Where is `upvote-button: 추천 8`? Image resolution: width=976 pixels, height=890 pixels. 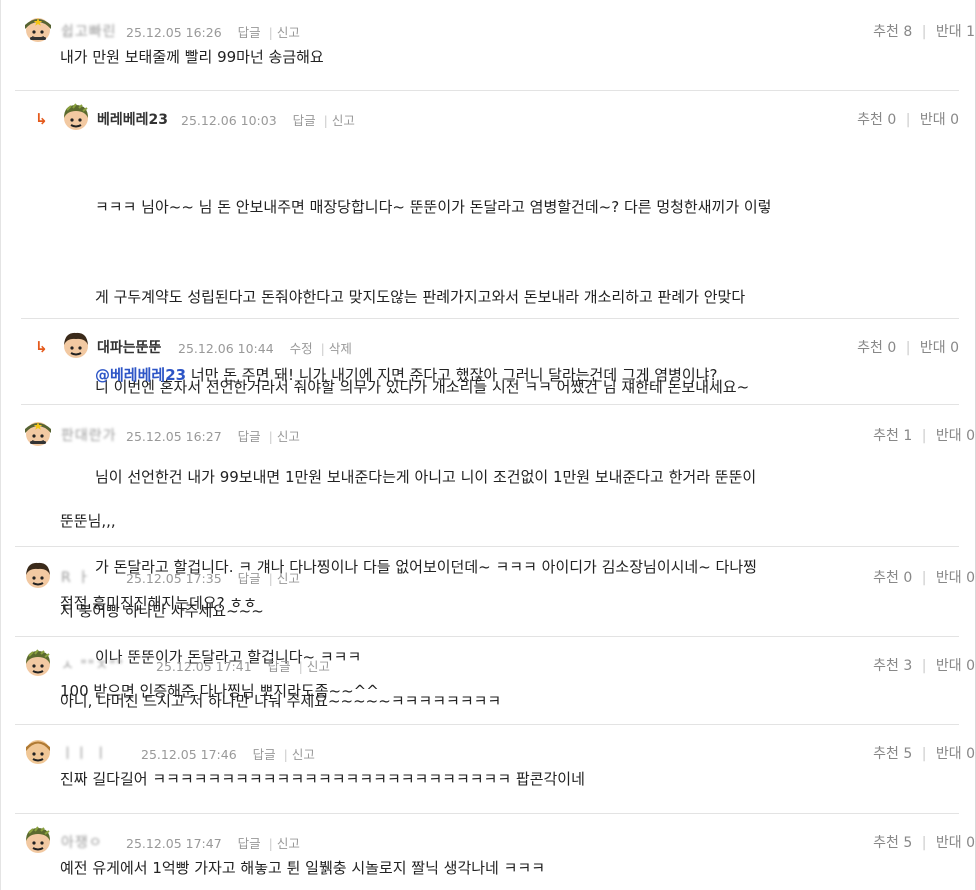
upvote-button: 추천 8 is located at coordinates (892, 32).